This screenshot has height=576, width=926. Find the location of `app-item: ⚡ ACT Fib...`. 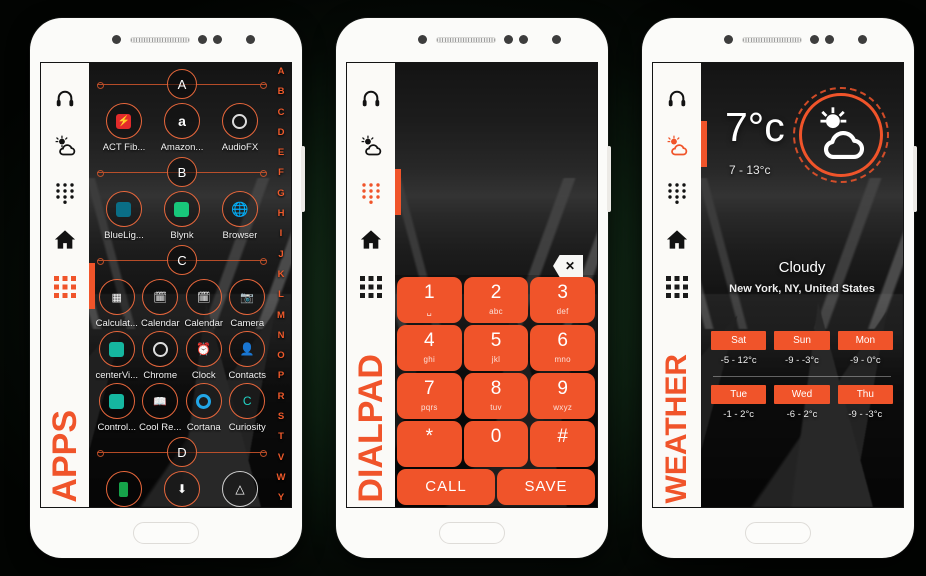

app-item: ⚡ ACT Fib... is located at coordinates (124, 128).